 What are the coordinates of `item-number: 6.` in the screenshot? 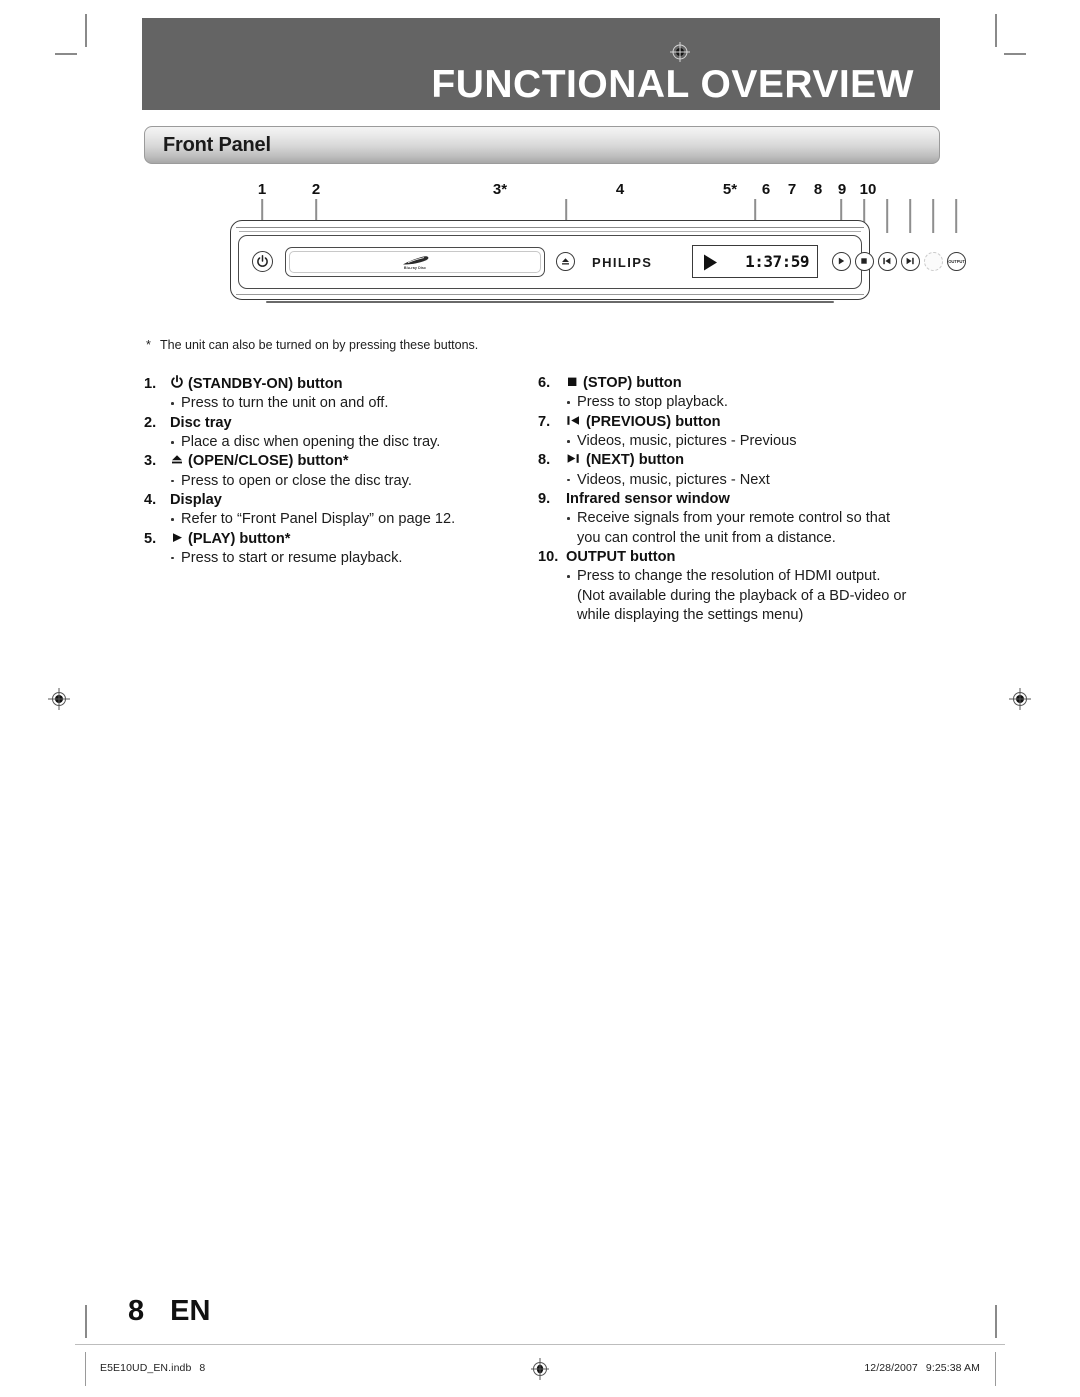 It's located at (544, 383).